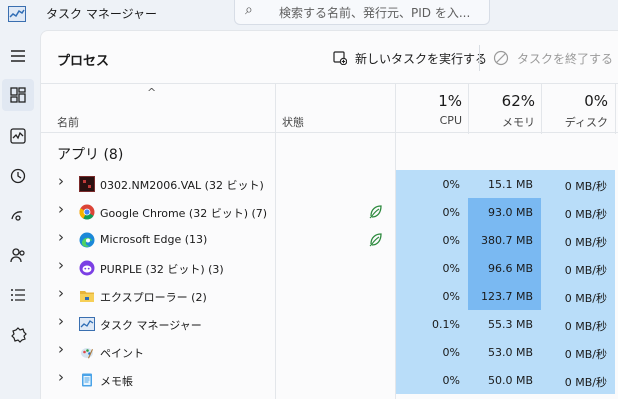 The width and height of the screenshot is (618, 399). What do you see at coordinates (329, 324) in the screenshot?
I see `process-row: › タスク マネージャー 0.1% 55.3 MB 0 MB/秒` at bounding box center [329, 324].